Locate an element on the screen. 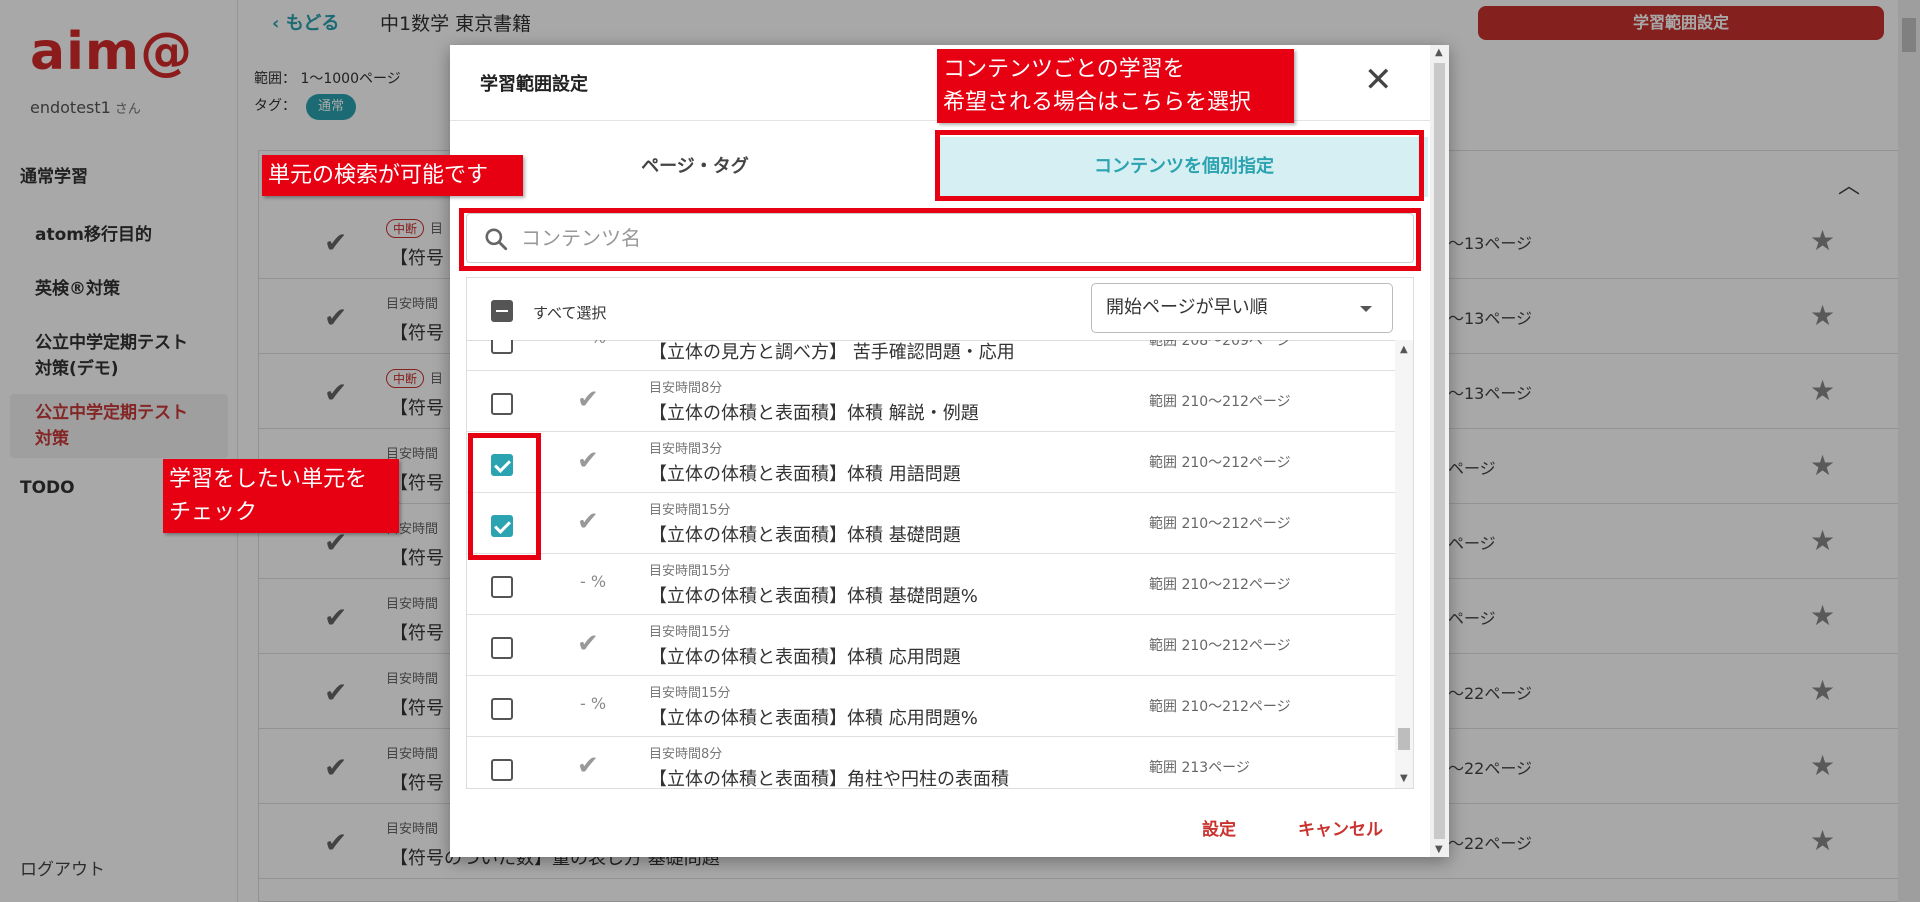 This screenshot has height=902, width=1920. list-scrollbar-thumb is located at coordinates (1404, 739).